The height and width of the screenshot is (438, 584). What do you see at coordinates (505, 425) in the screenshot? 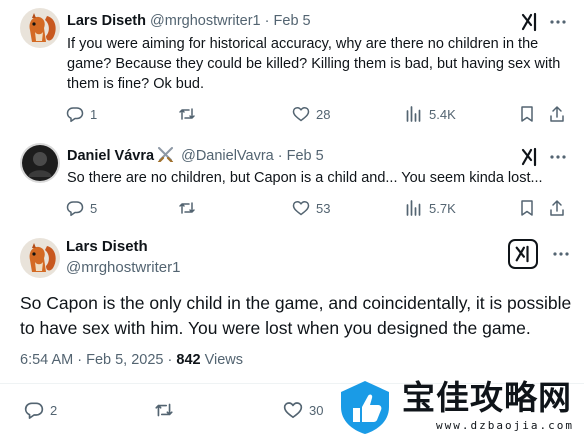
I see `watermark-url: www.dzbaojia.com` at bounding box center [505, 425].